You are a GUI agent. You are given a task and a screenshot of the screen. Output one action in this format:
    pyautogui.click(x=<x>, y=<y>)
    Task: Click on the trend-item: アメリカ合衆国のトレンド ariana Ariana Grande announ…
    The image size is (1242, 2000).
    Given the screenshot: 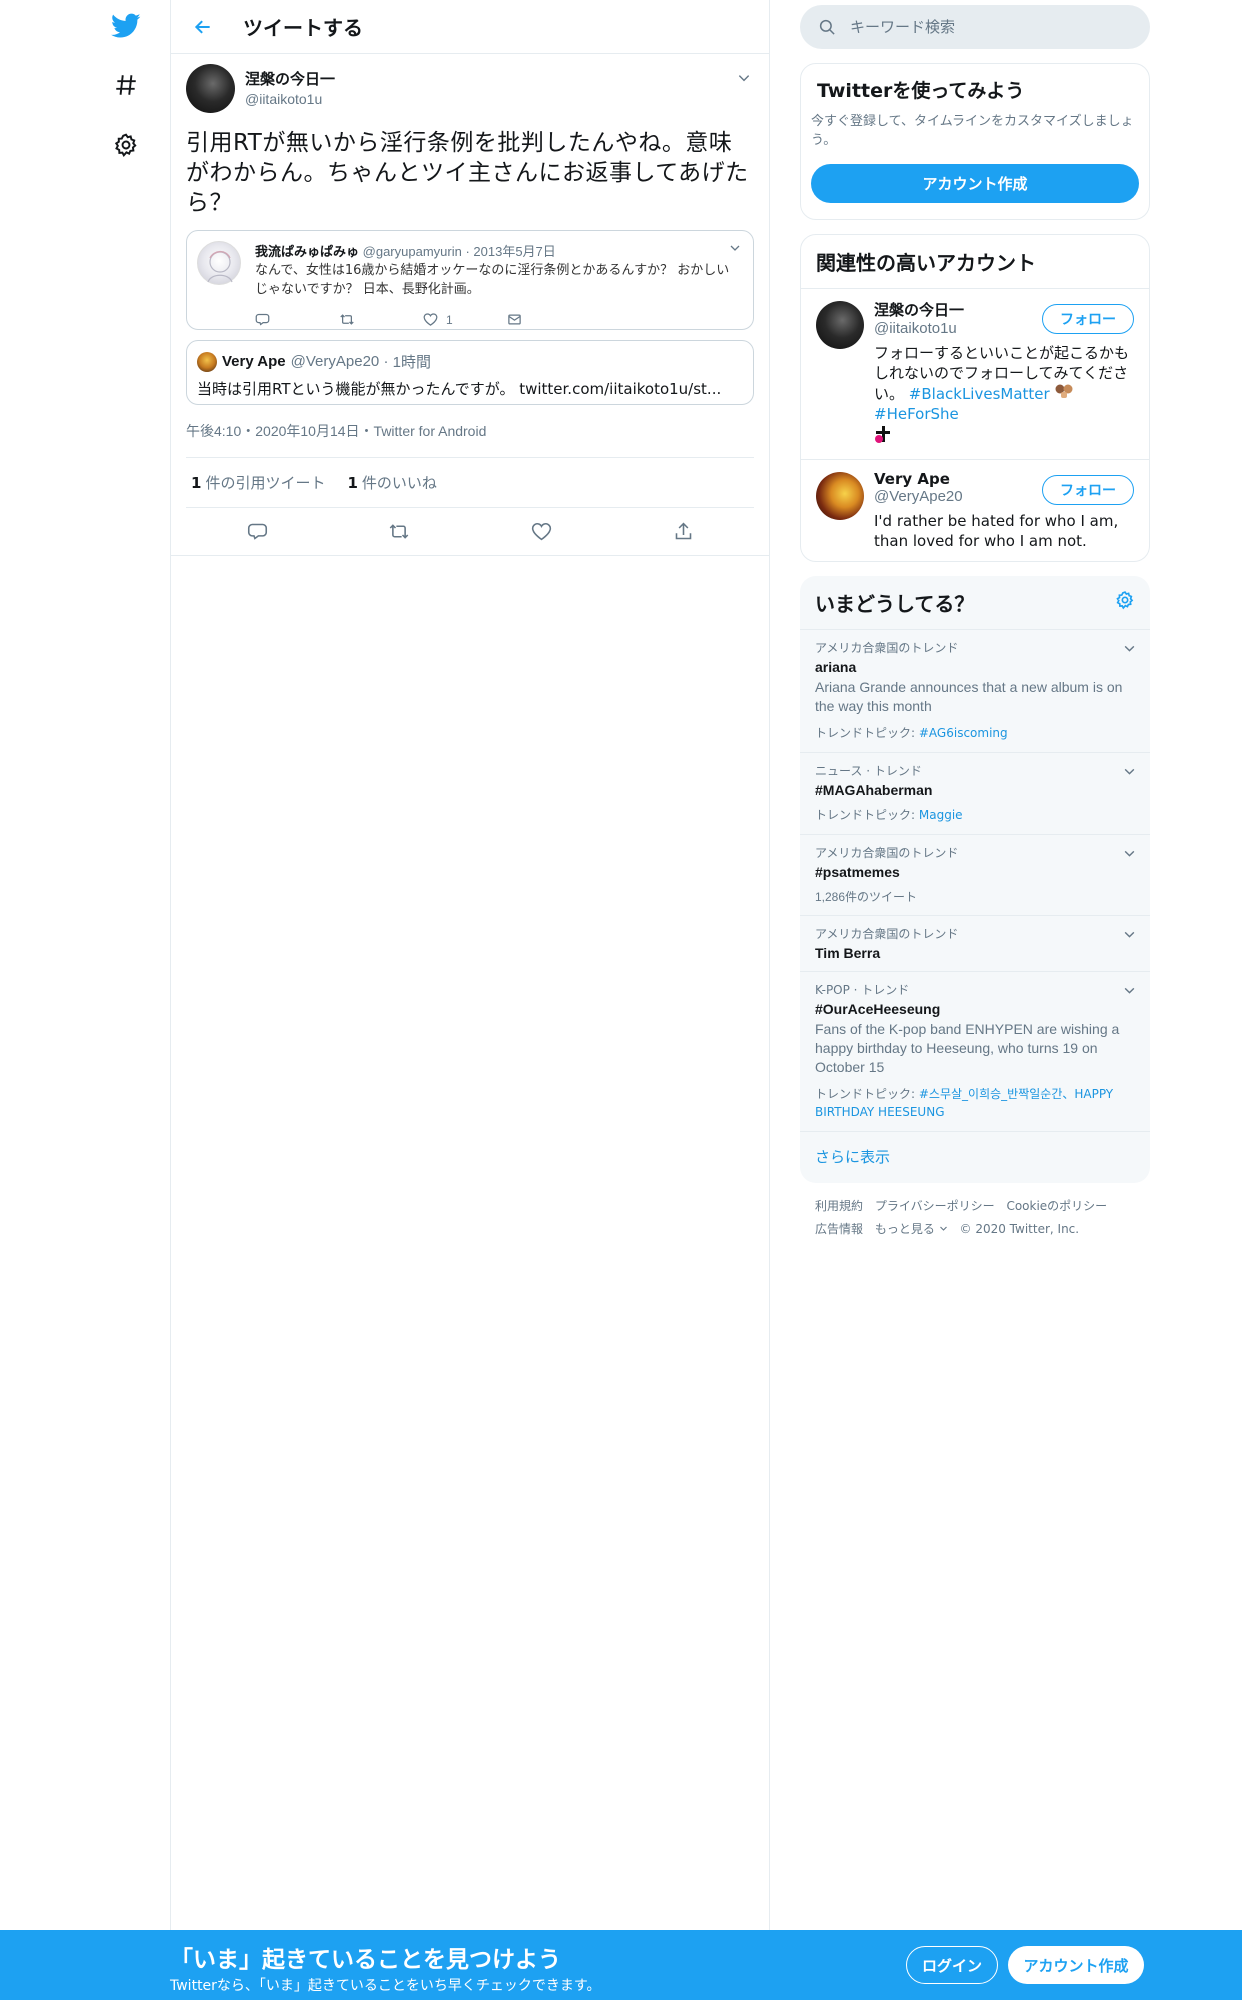 What is the action you would take?
    pyautogui.click(x=975, y=691)
    